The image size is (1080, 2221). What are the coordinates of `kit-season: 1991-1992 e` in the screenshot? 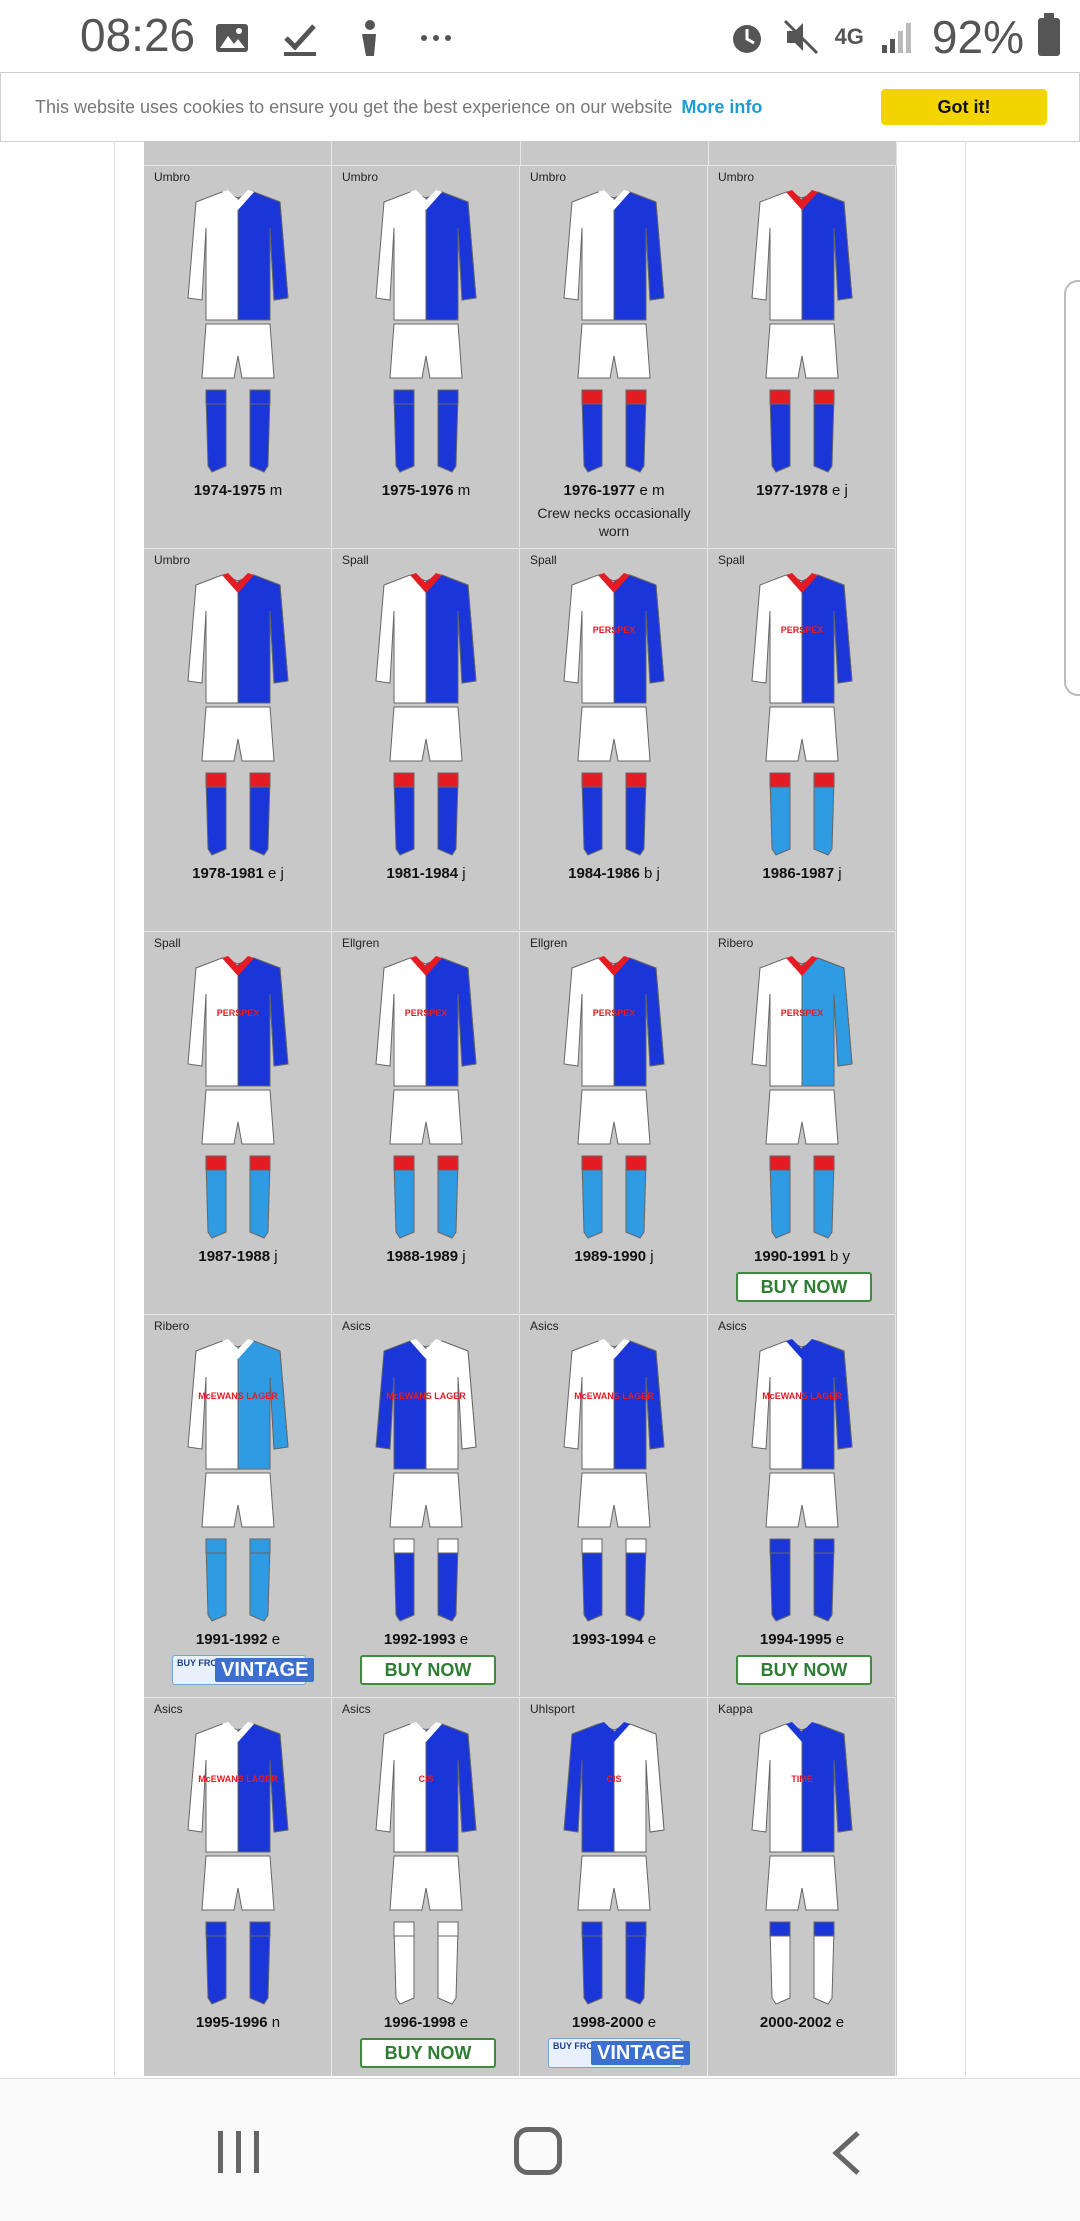 It's located at (238, 1639).